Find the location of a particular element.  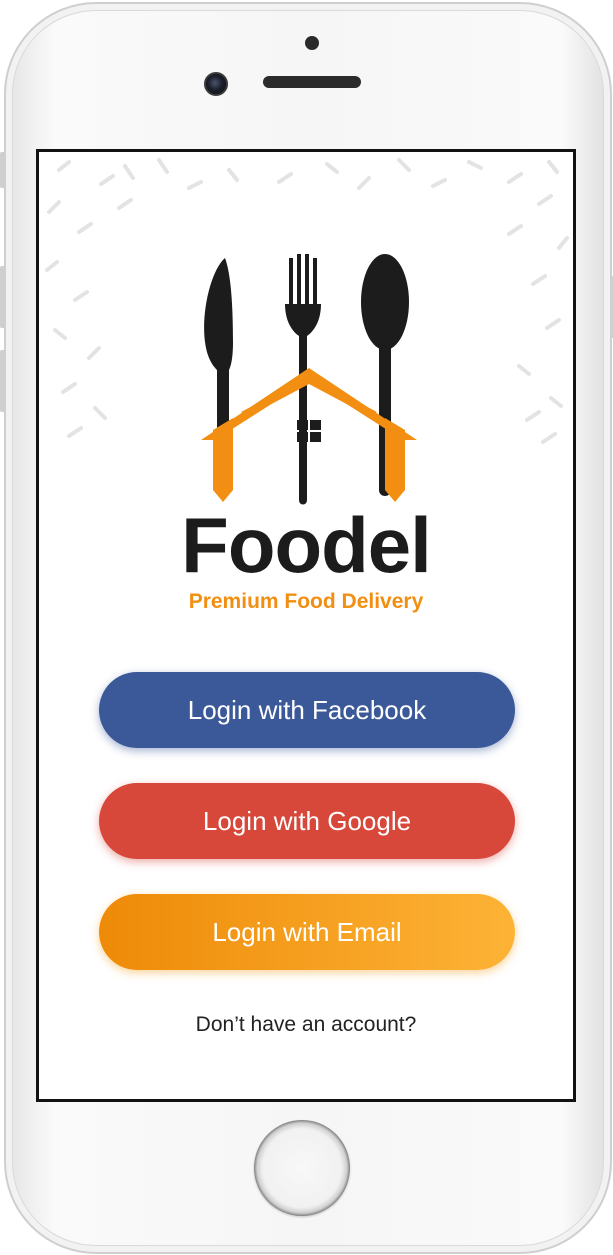

earpiece-speaker is located at coordinates (312, 82).